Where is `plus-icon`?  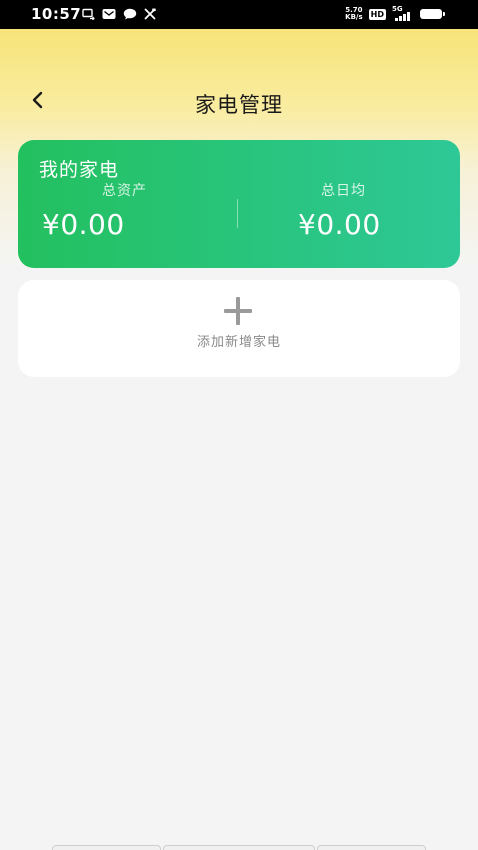 plus-icon is located at coordinates (238, 311).